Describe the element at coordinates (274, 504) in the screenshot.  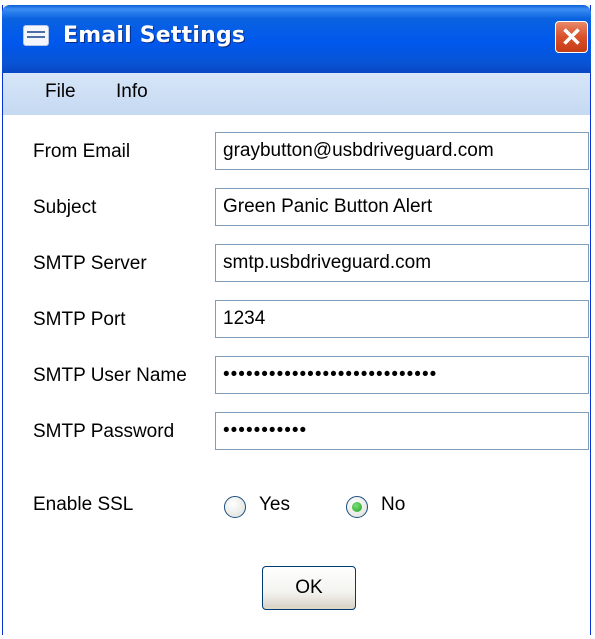
I see `ssl-yes-label: Yes` at that location.